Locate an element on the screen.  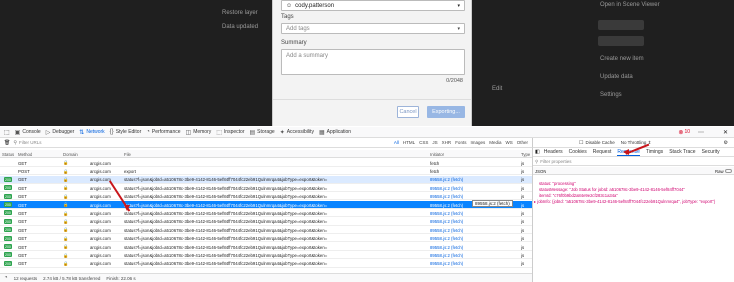
tab-label: Performance is located at coordinates (166, 132).